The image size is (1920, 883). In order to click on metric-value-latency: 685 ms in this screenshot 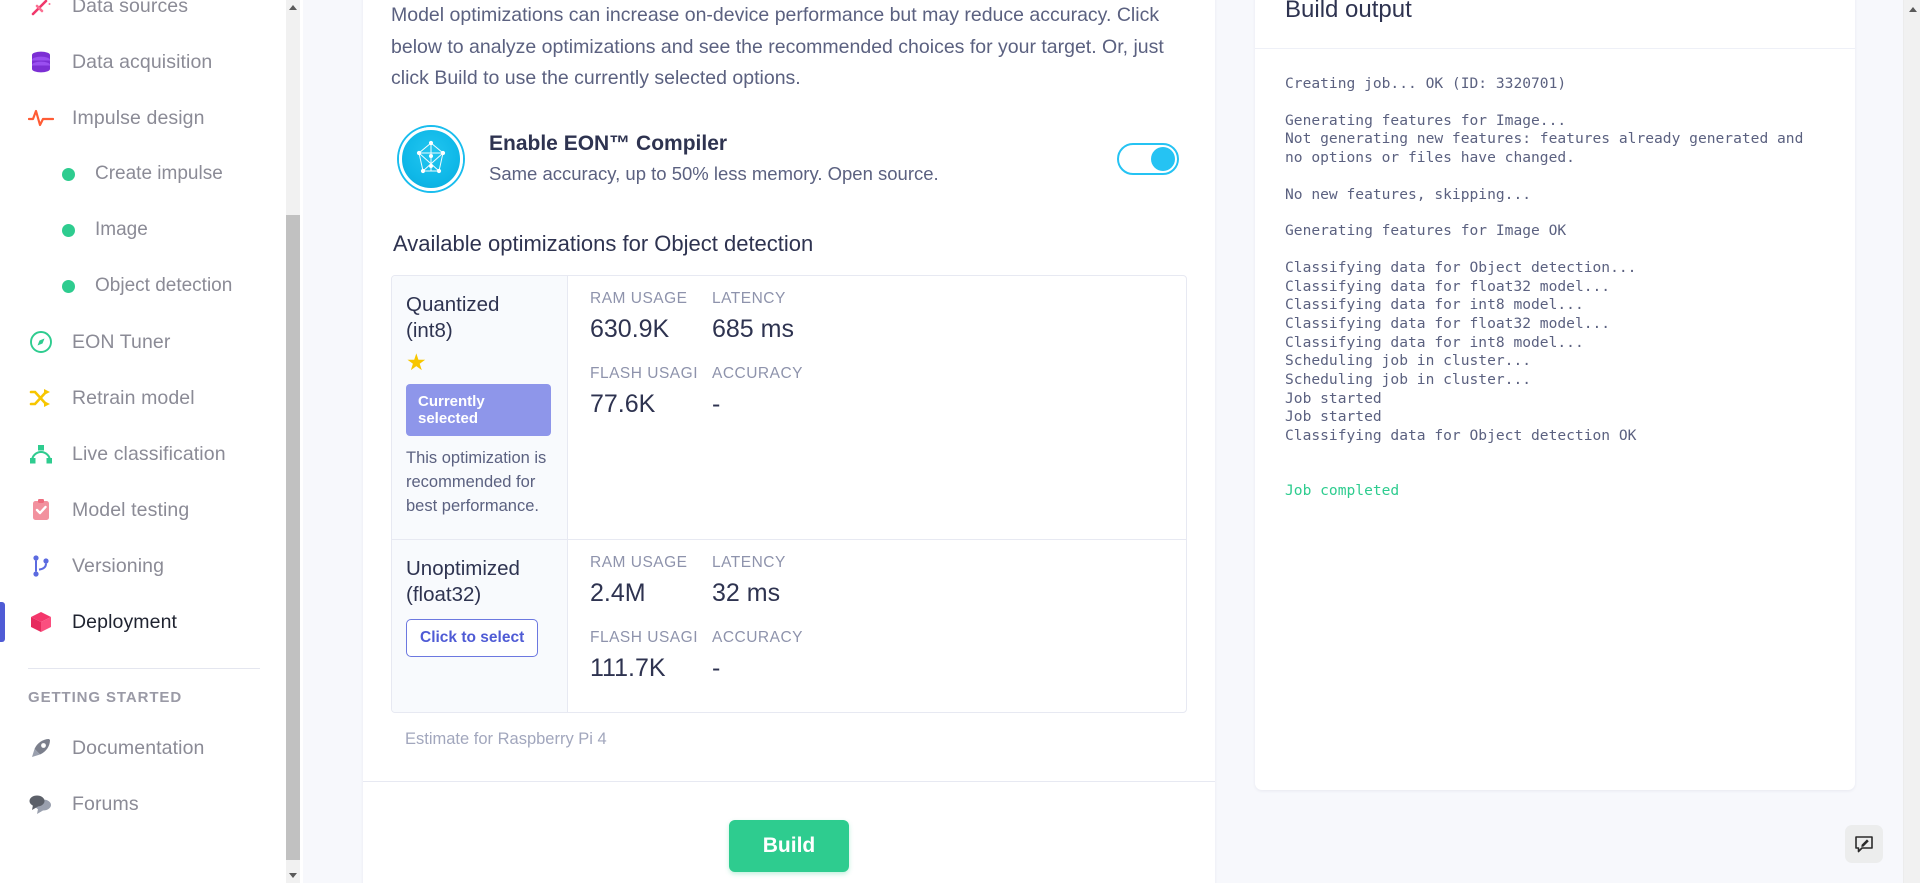, I will do `click(753, 328)`.